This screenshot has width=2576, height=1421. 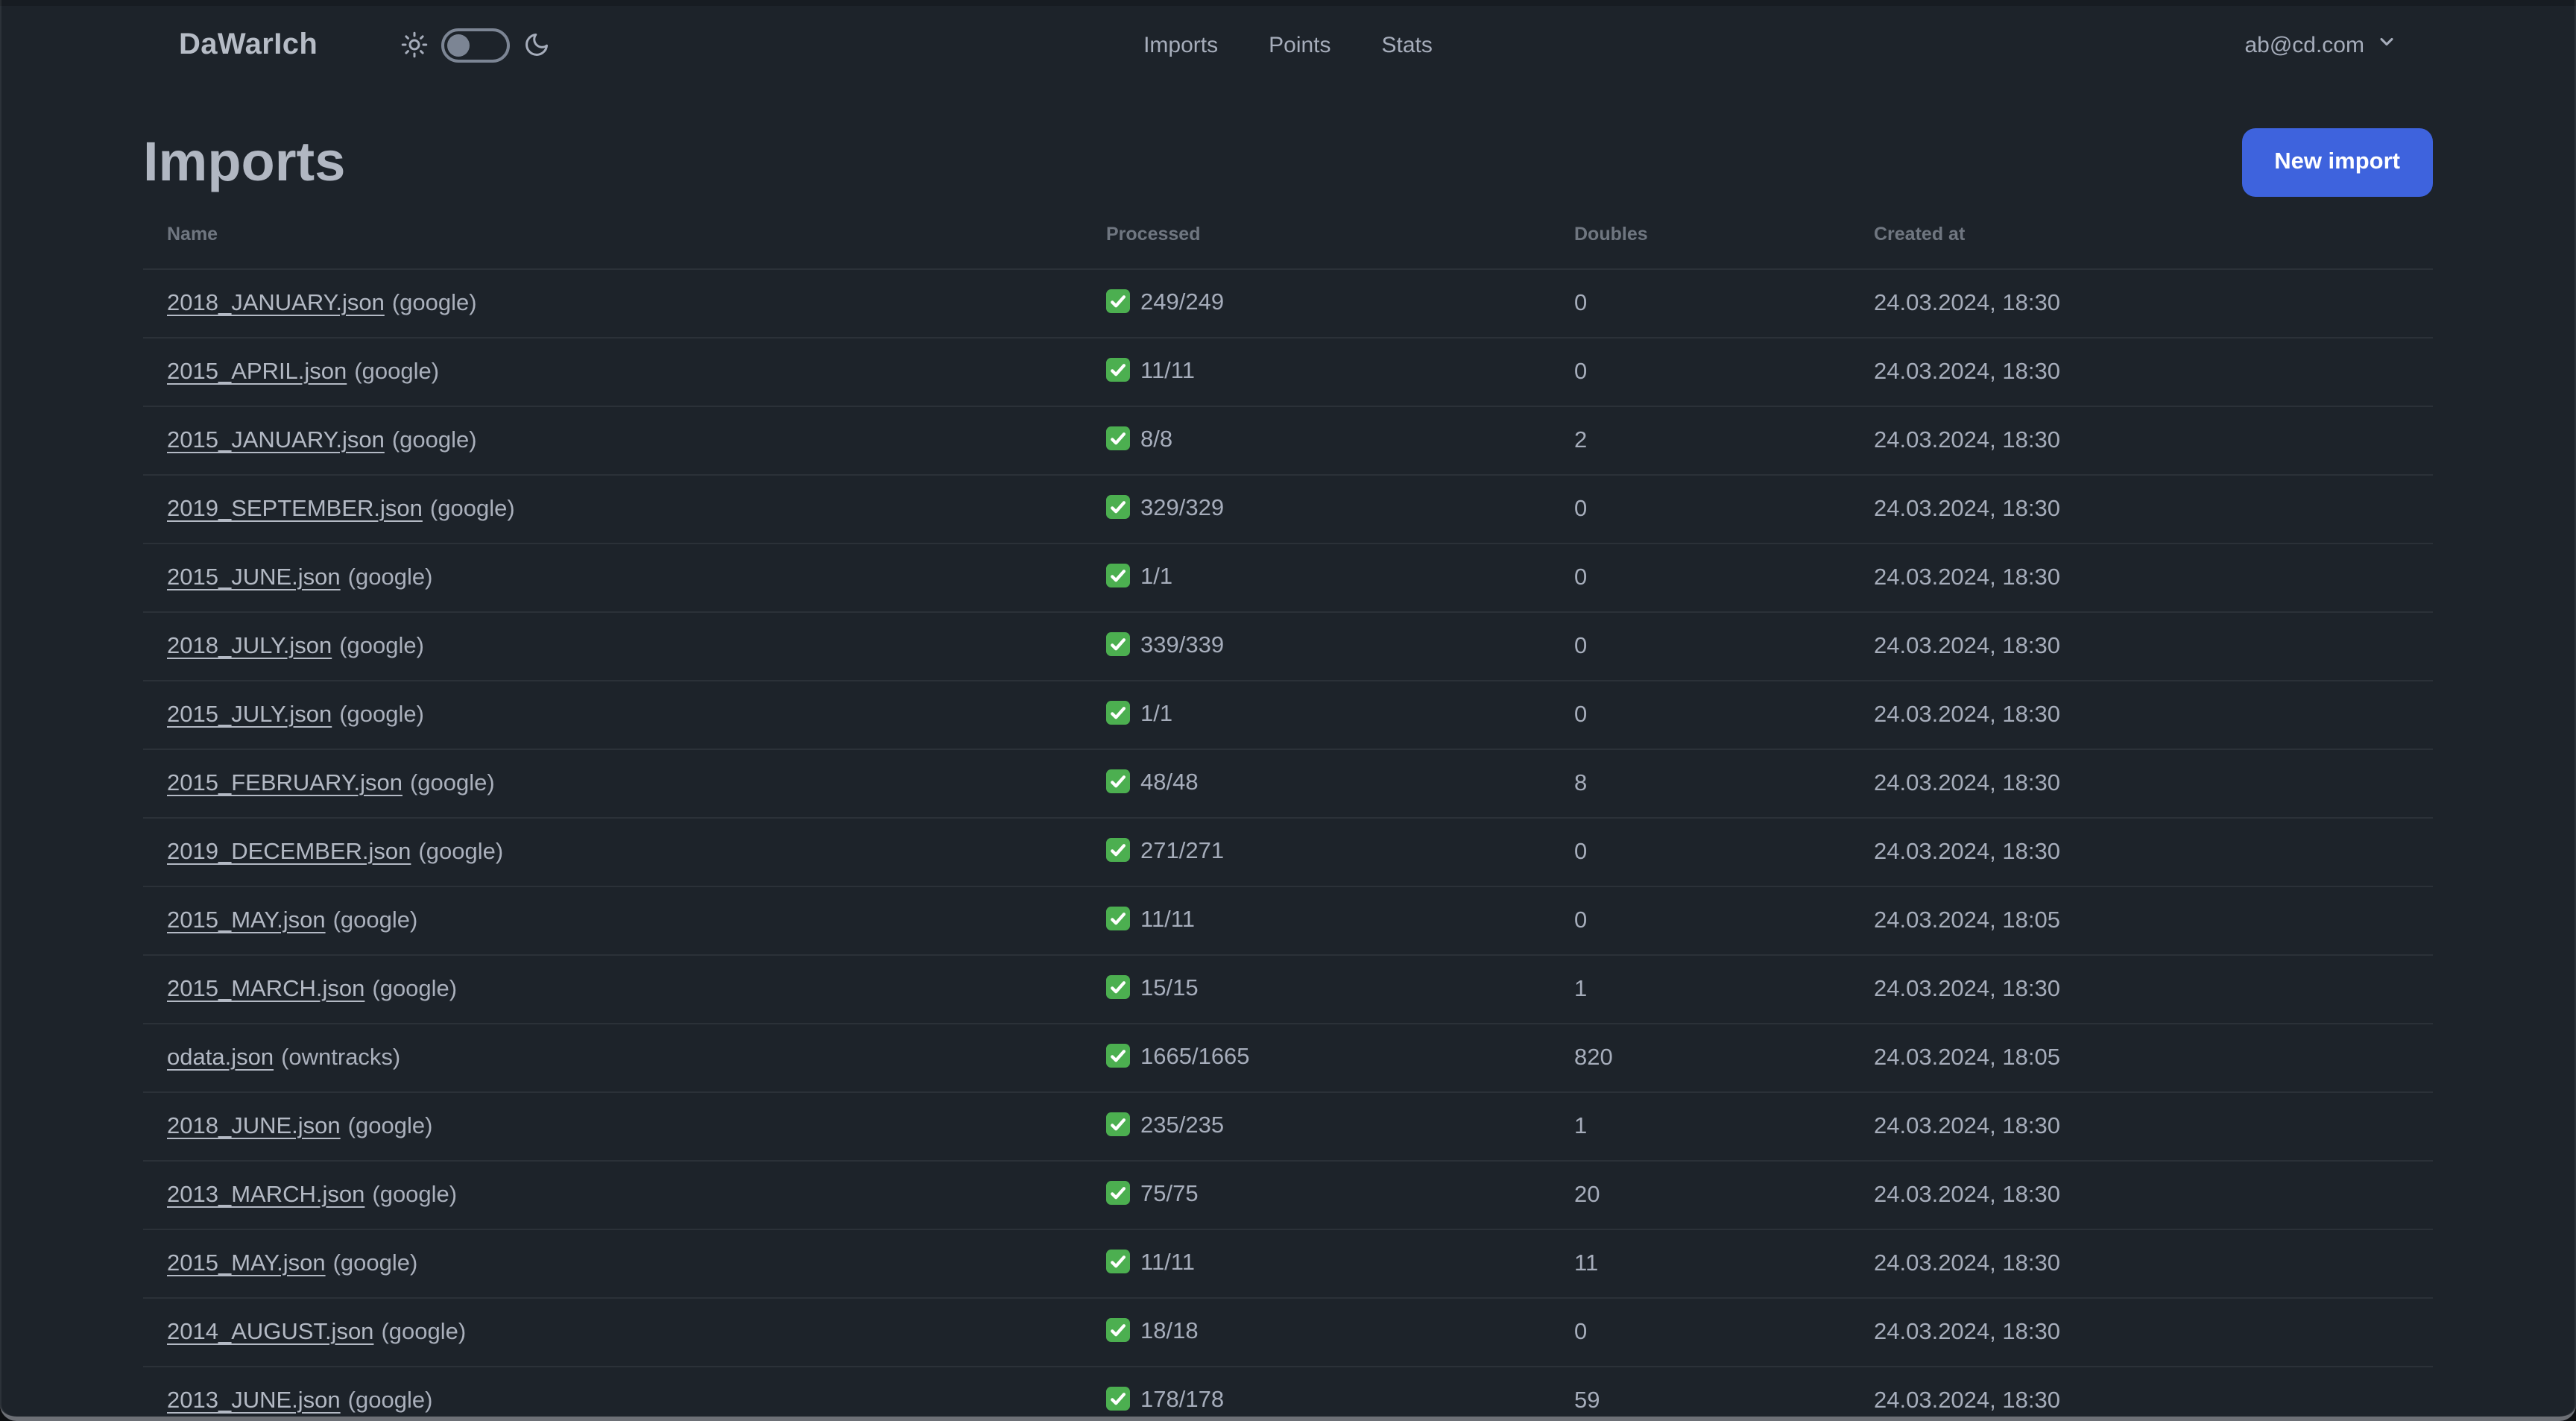 I want to click on import-name-cell: 2015_MARCH.json (google), so click(x=612, y=989).